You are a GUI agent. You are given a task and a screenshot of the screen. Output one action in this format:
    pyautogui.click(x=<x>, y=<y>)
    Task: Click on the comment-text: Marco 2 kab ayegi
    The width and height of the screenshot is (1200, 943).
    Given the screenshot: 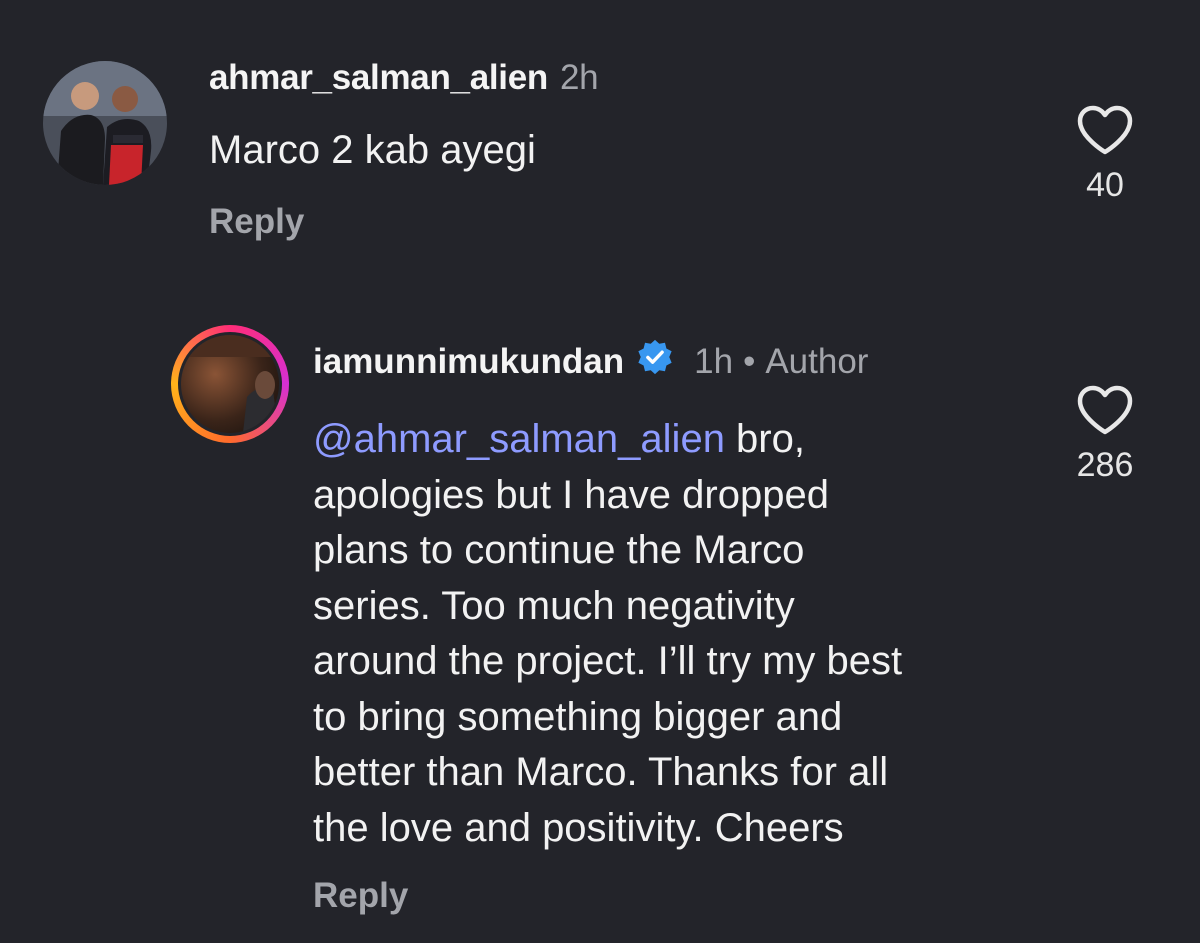 What is the action you would take?
    pyautogui.click(x=372, y=150)
    